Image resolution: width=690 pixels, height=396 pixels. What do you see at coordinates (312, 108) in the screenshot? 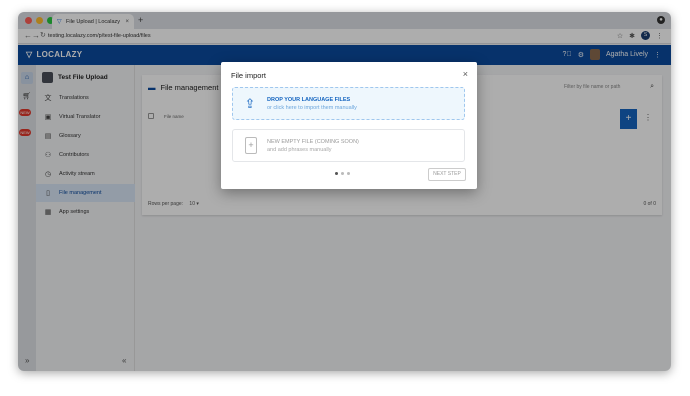
I see `drop-files-subtitle: or click here to import them manually` at bounding box center [312, 108].